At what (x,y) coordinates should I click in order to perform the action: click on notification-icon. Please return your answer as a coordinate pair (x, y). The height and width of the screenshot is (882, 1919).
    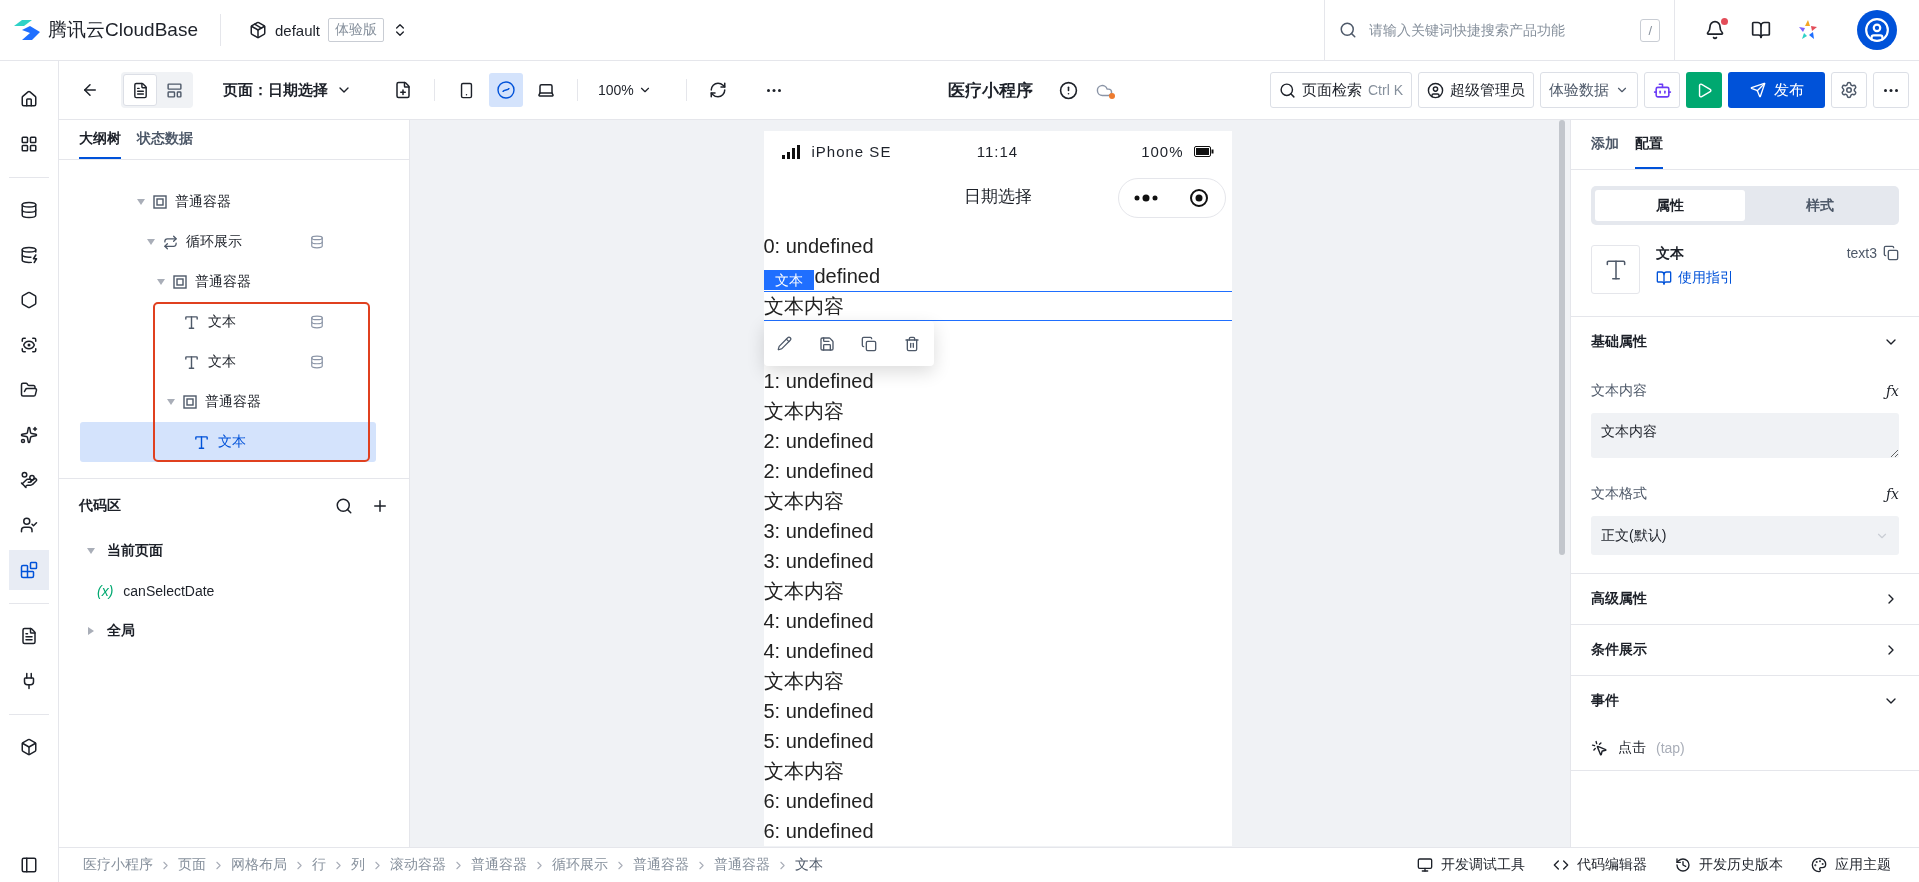
    Looking at the image, I should click on (1715, 30).